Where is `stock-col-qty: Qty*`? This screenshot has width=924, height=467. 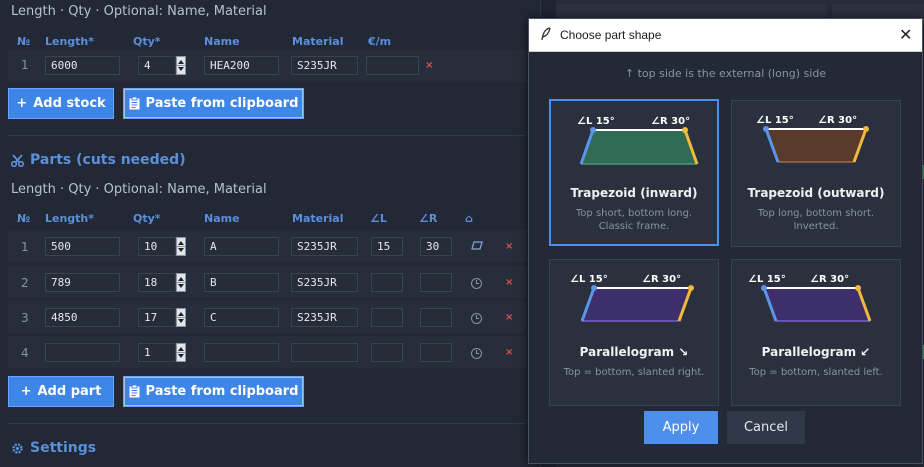
stock-col-qty: Qty* is located at coordinates (147, 41).